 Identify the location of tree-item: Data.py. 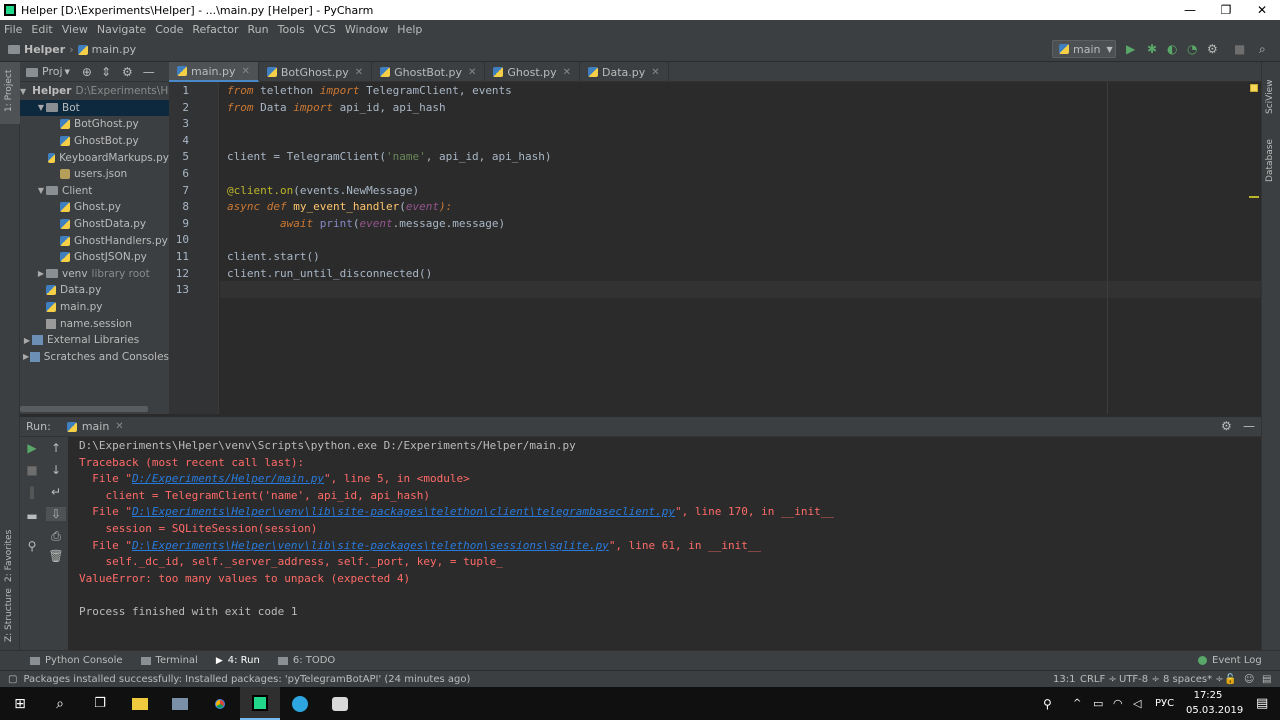
(94, 290).